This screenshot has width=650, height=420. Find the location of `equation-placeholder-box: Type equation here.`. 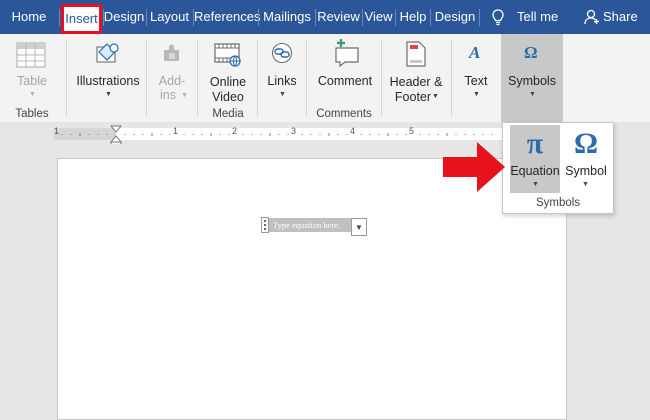

equation-placeholder-box: Type equation here. is located at coordinates (310, 225).